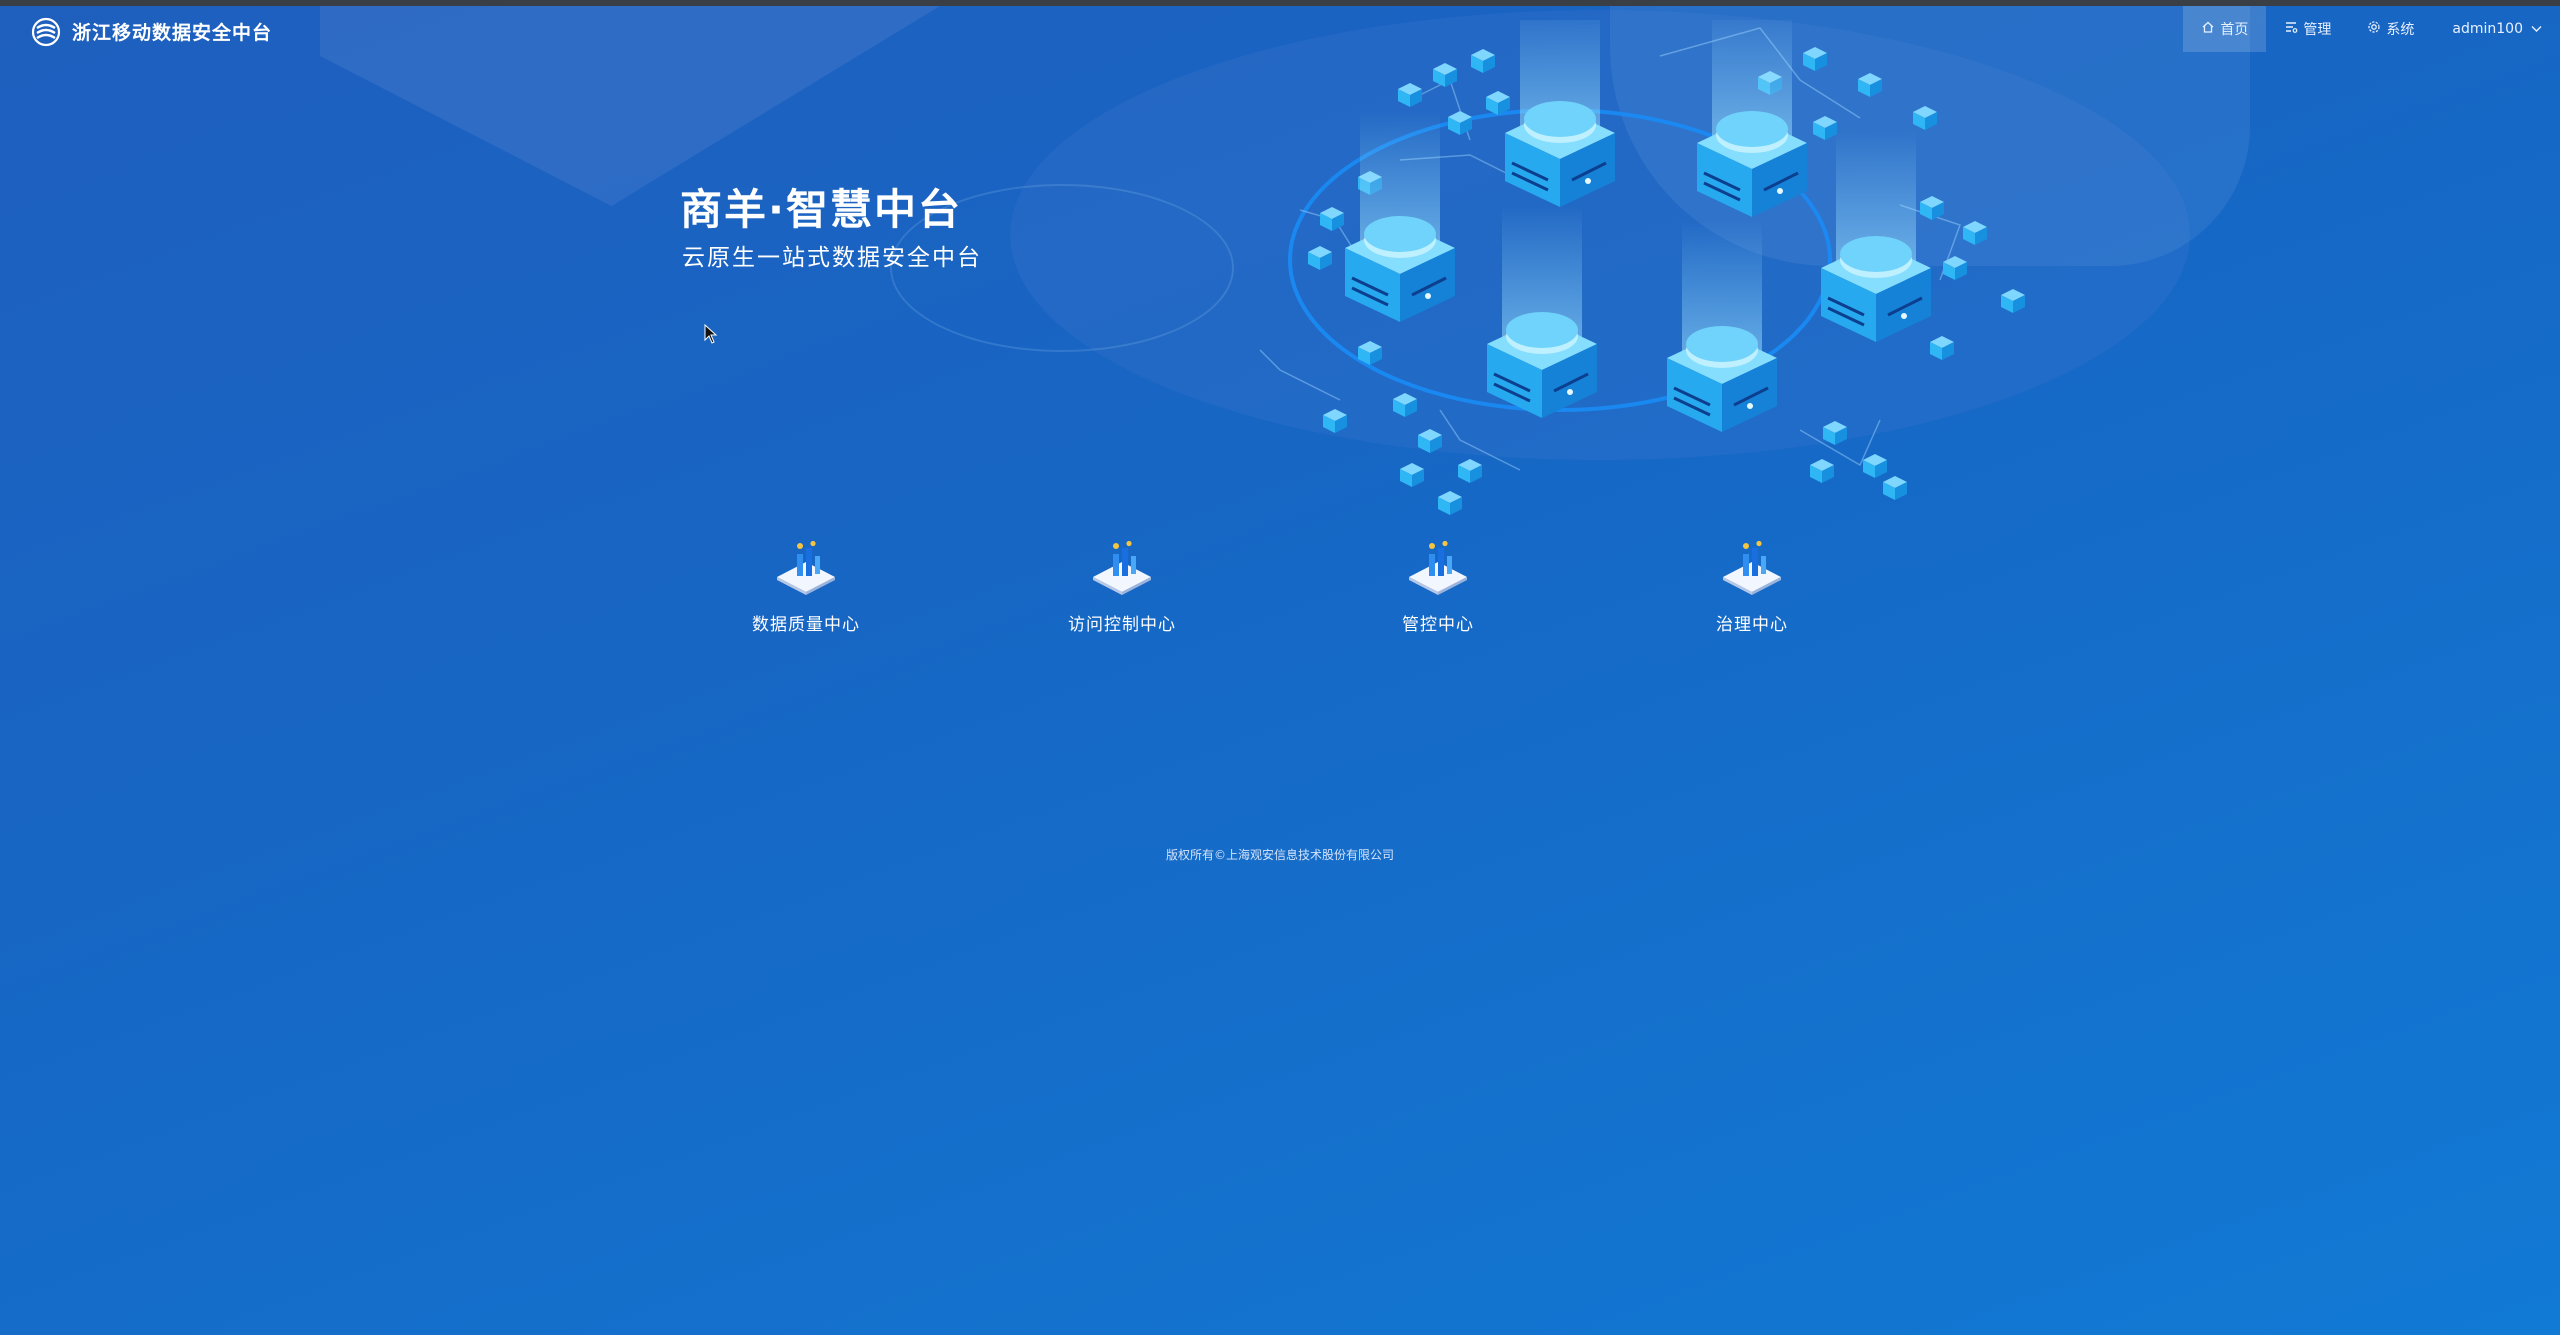  I want to click on module-data-quality: 数据质量中心, so click(806, 587).